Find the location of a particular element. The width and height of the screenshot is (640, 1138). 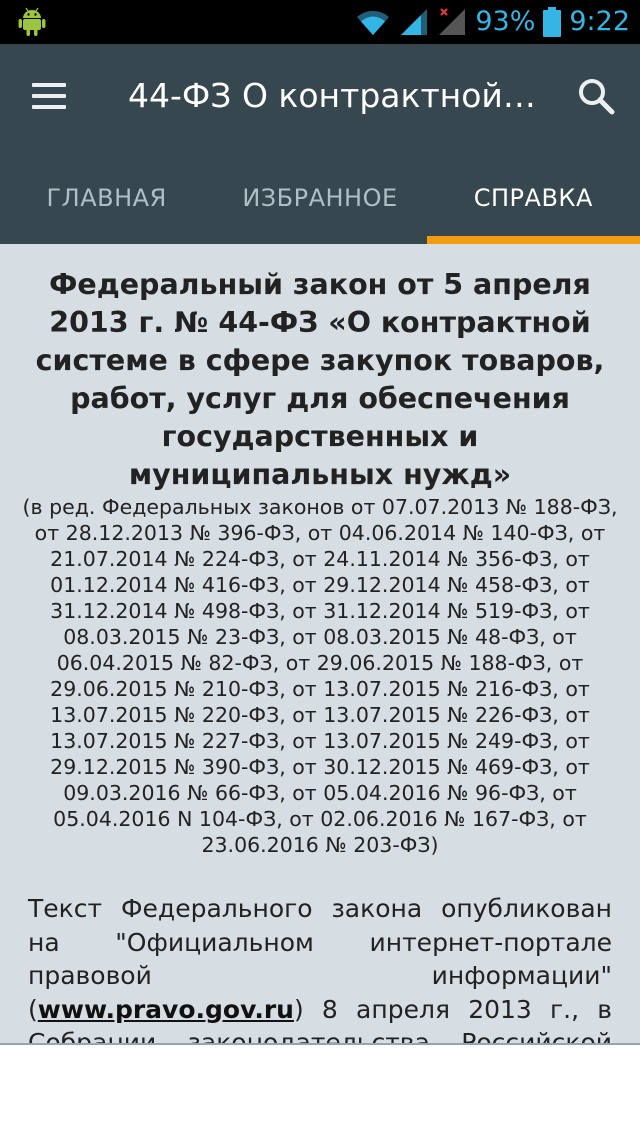

search-icon is located at coordinates (596, 96).